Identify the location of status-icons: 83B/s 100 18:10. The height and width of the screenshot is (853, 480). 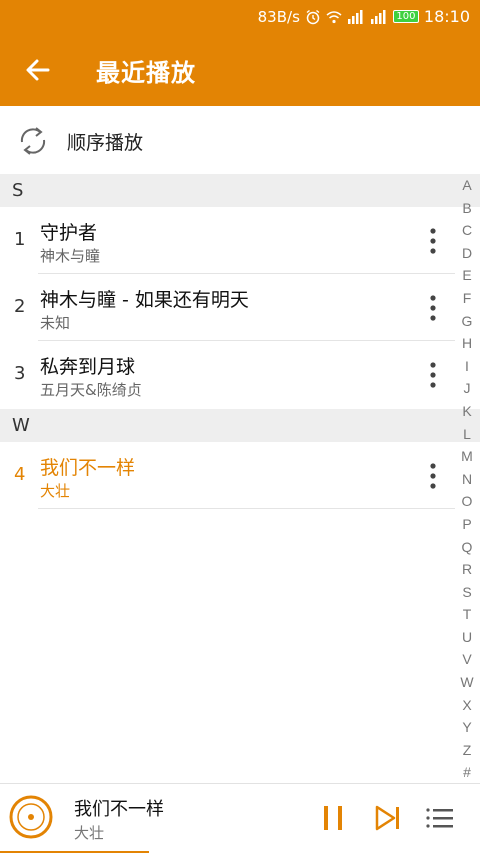
(364, 16).